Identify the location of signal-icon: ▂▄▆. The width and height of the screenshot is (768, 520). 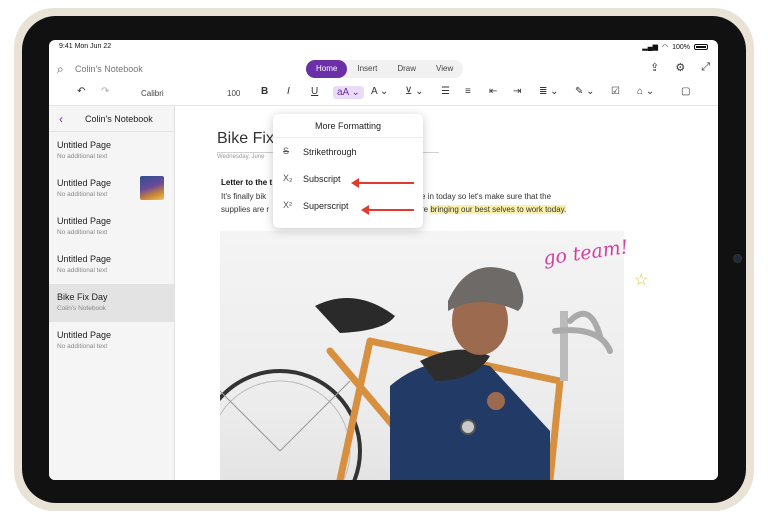
(650, 47).